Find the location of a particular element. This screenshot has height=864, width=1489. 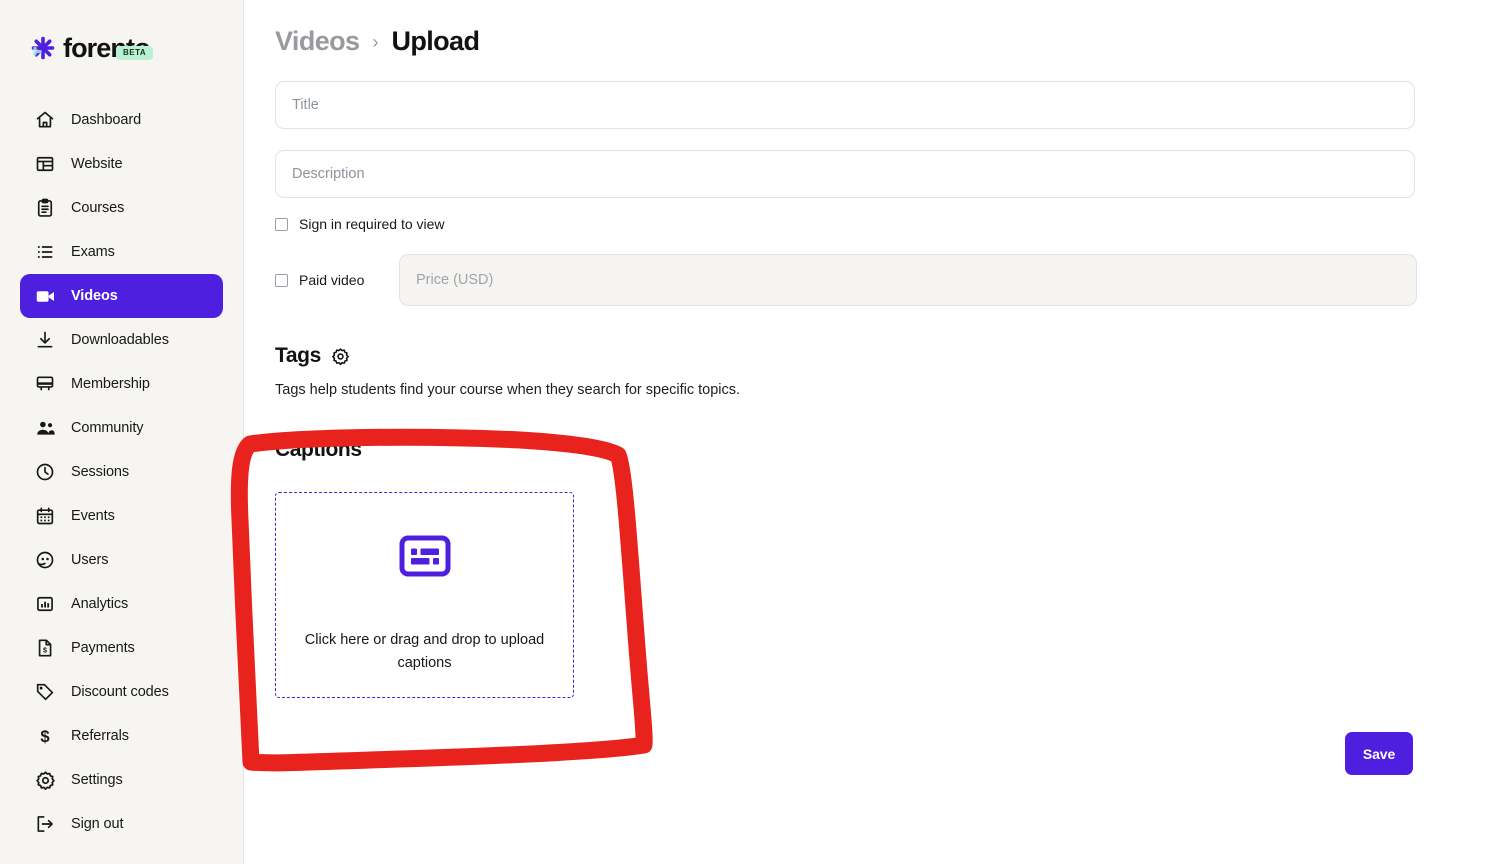

price-input is located at coordinates (908, 280).